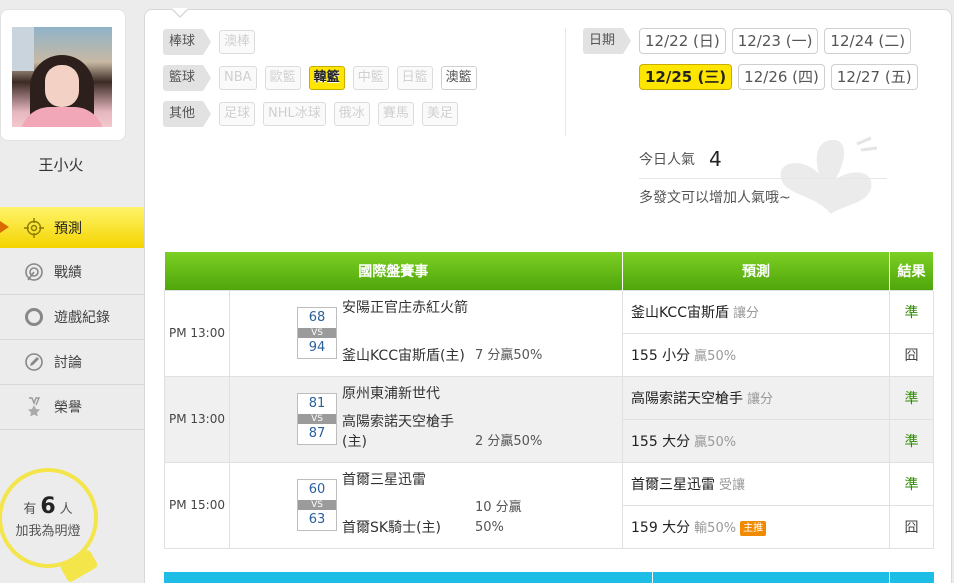 The image size is (954, 583). Describe the element at coordinates (294, 114) in the screenshot. I see `league-button: NHL冰球` at that location.